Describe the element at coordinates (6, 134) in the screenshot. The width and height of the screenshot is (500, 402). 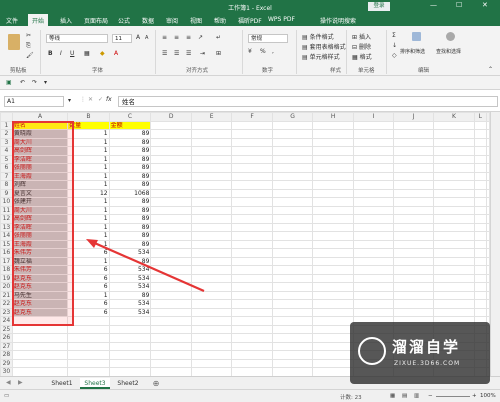
I see `row-header: 2` at that location.